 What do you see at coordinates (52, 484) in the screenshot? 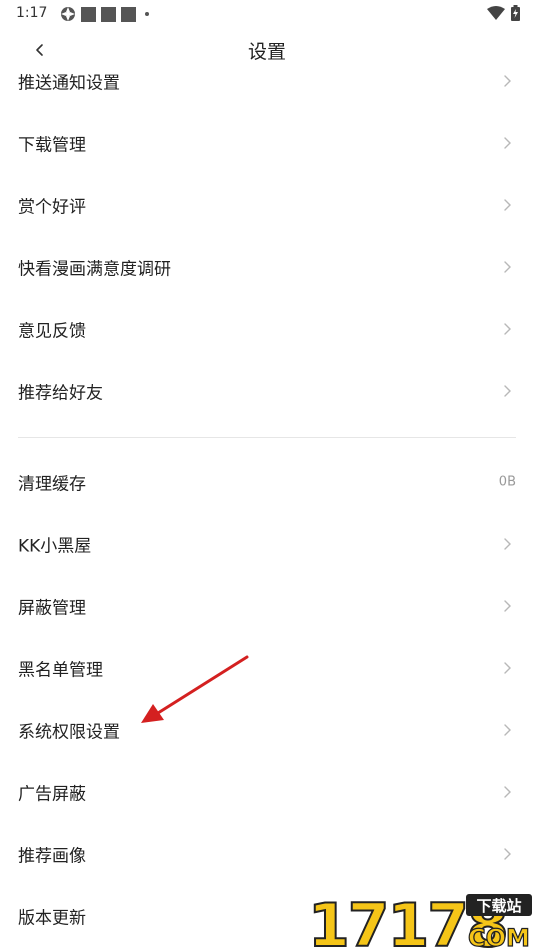
I see `setting-label: 清理缓存` at bounding box center [52, 484].